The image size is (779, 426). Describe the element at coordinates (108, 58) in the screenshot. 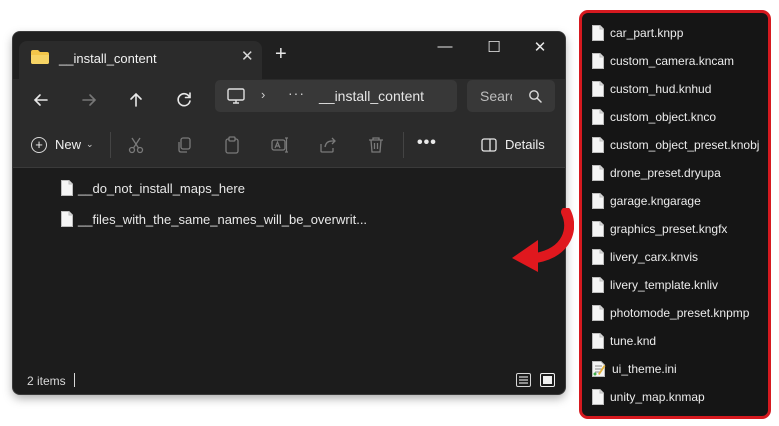

I see `tab-title: __install_content` at that location.